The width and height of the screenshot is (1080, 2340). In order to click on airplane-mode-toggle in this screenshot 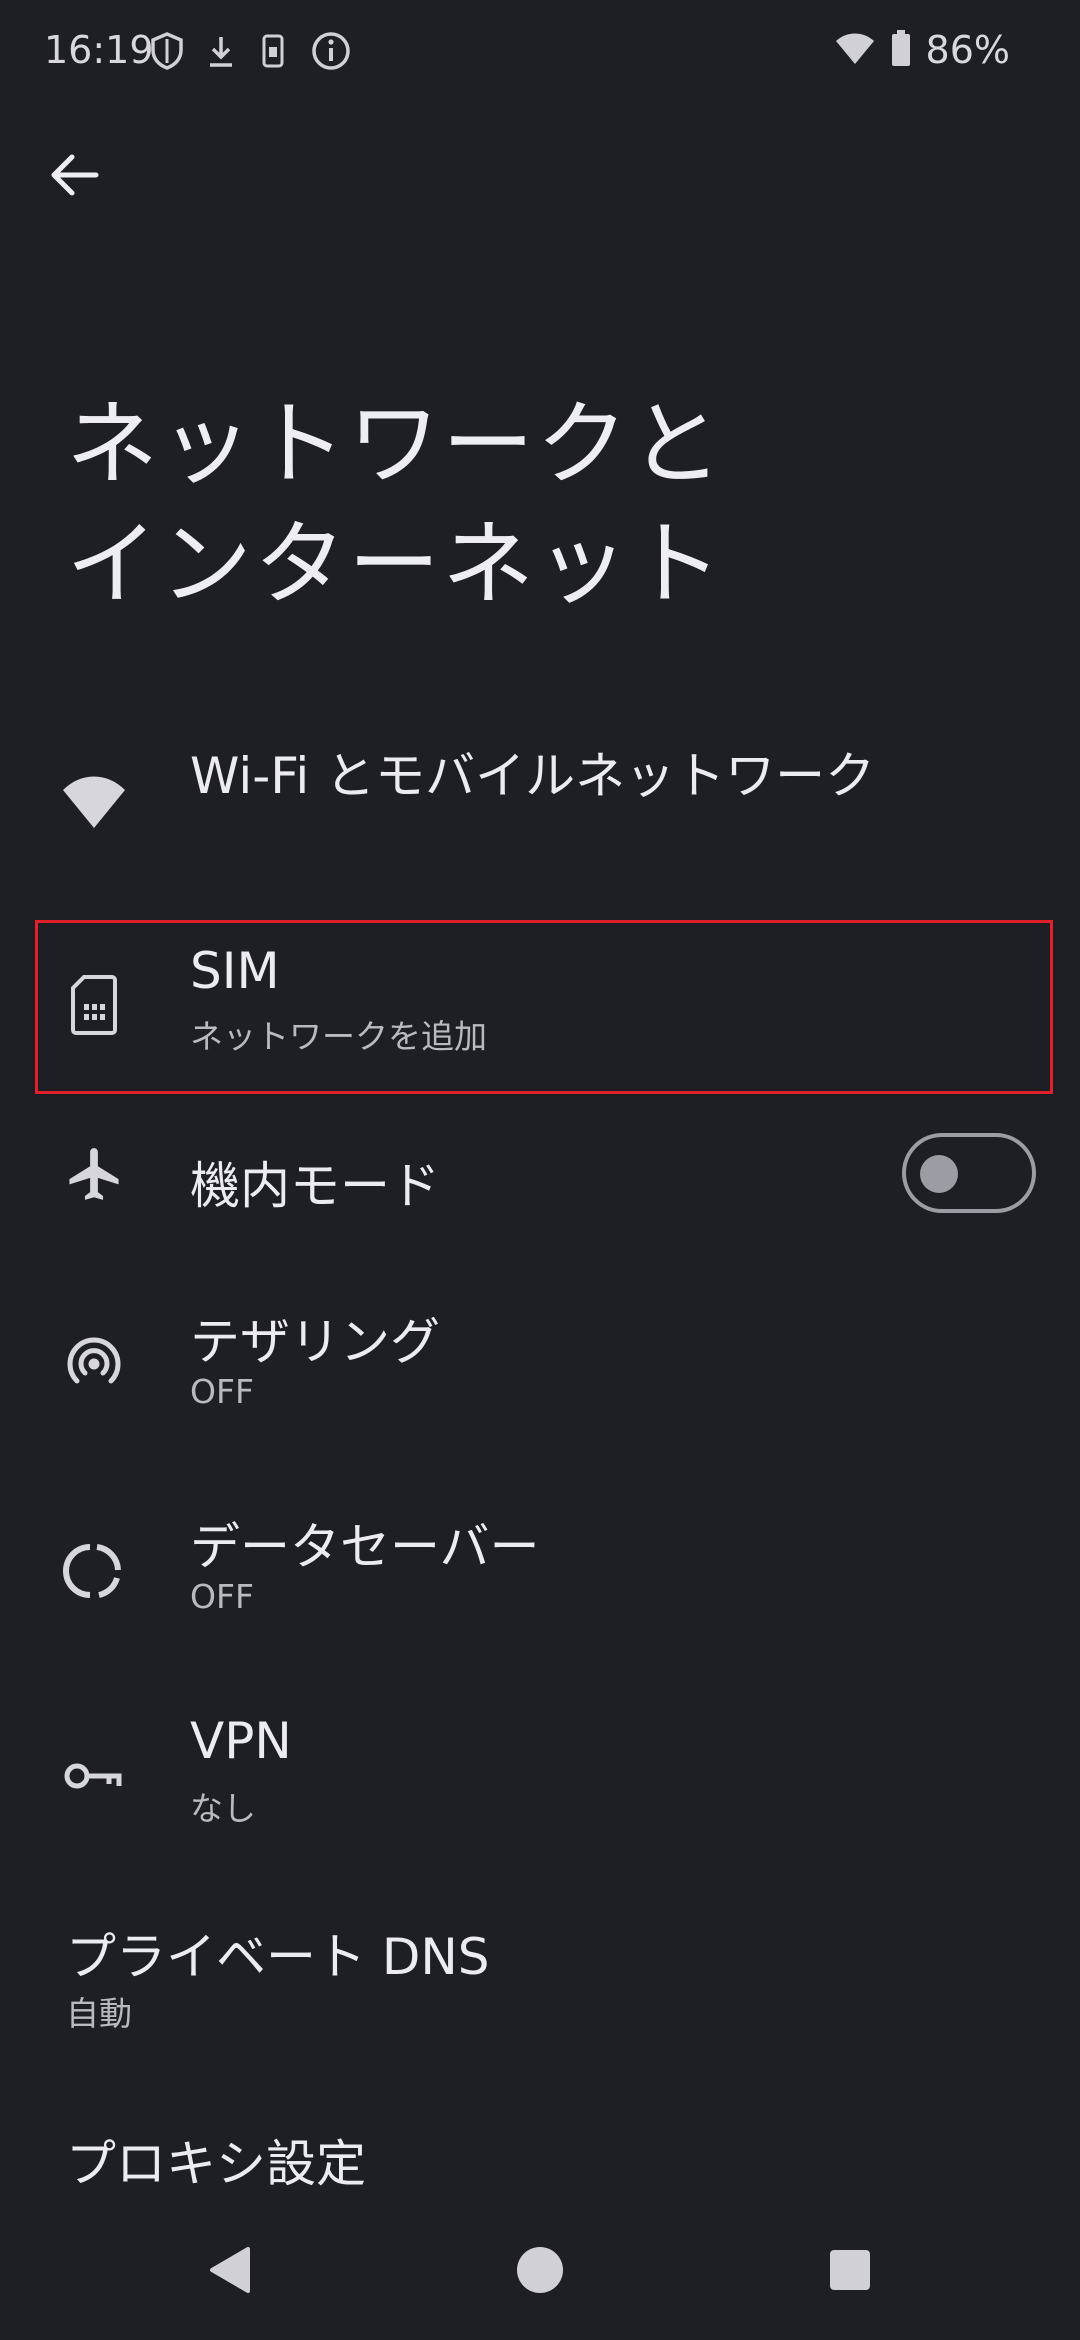, I will do `click(969, 1173)`.